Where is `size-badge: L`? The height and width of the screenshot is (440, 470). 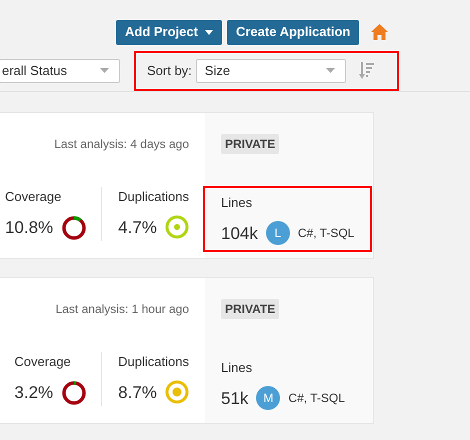 size-badge: L is located at coordinates (278, 233).